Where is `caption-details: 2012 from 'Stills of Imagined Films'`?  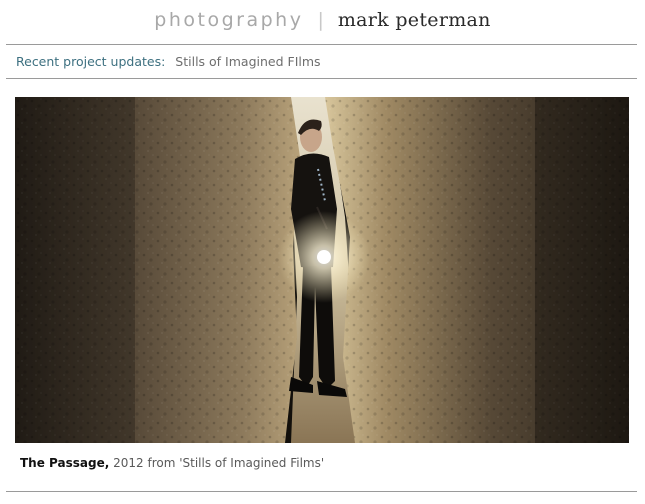
caption-details: 2012 from 'Stills of Imagined Films' is located at coordinates (217, 463).